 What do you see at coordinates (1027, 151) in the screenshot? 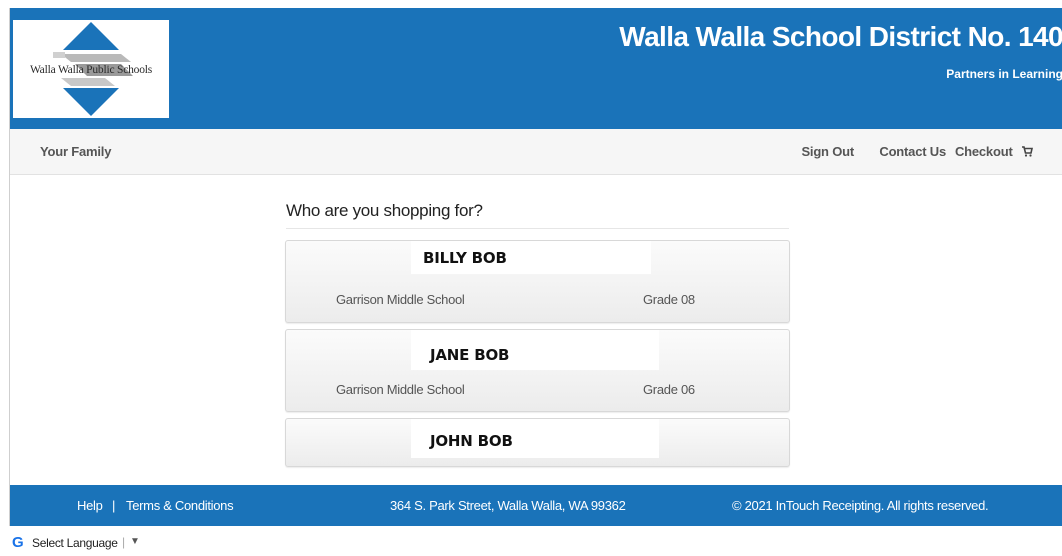
I see `cart-icon` at bounding box center [1027, 151].